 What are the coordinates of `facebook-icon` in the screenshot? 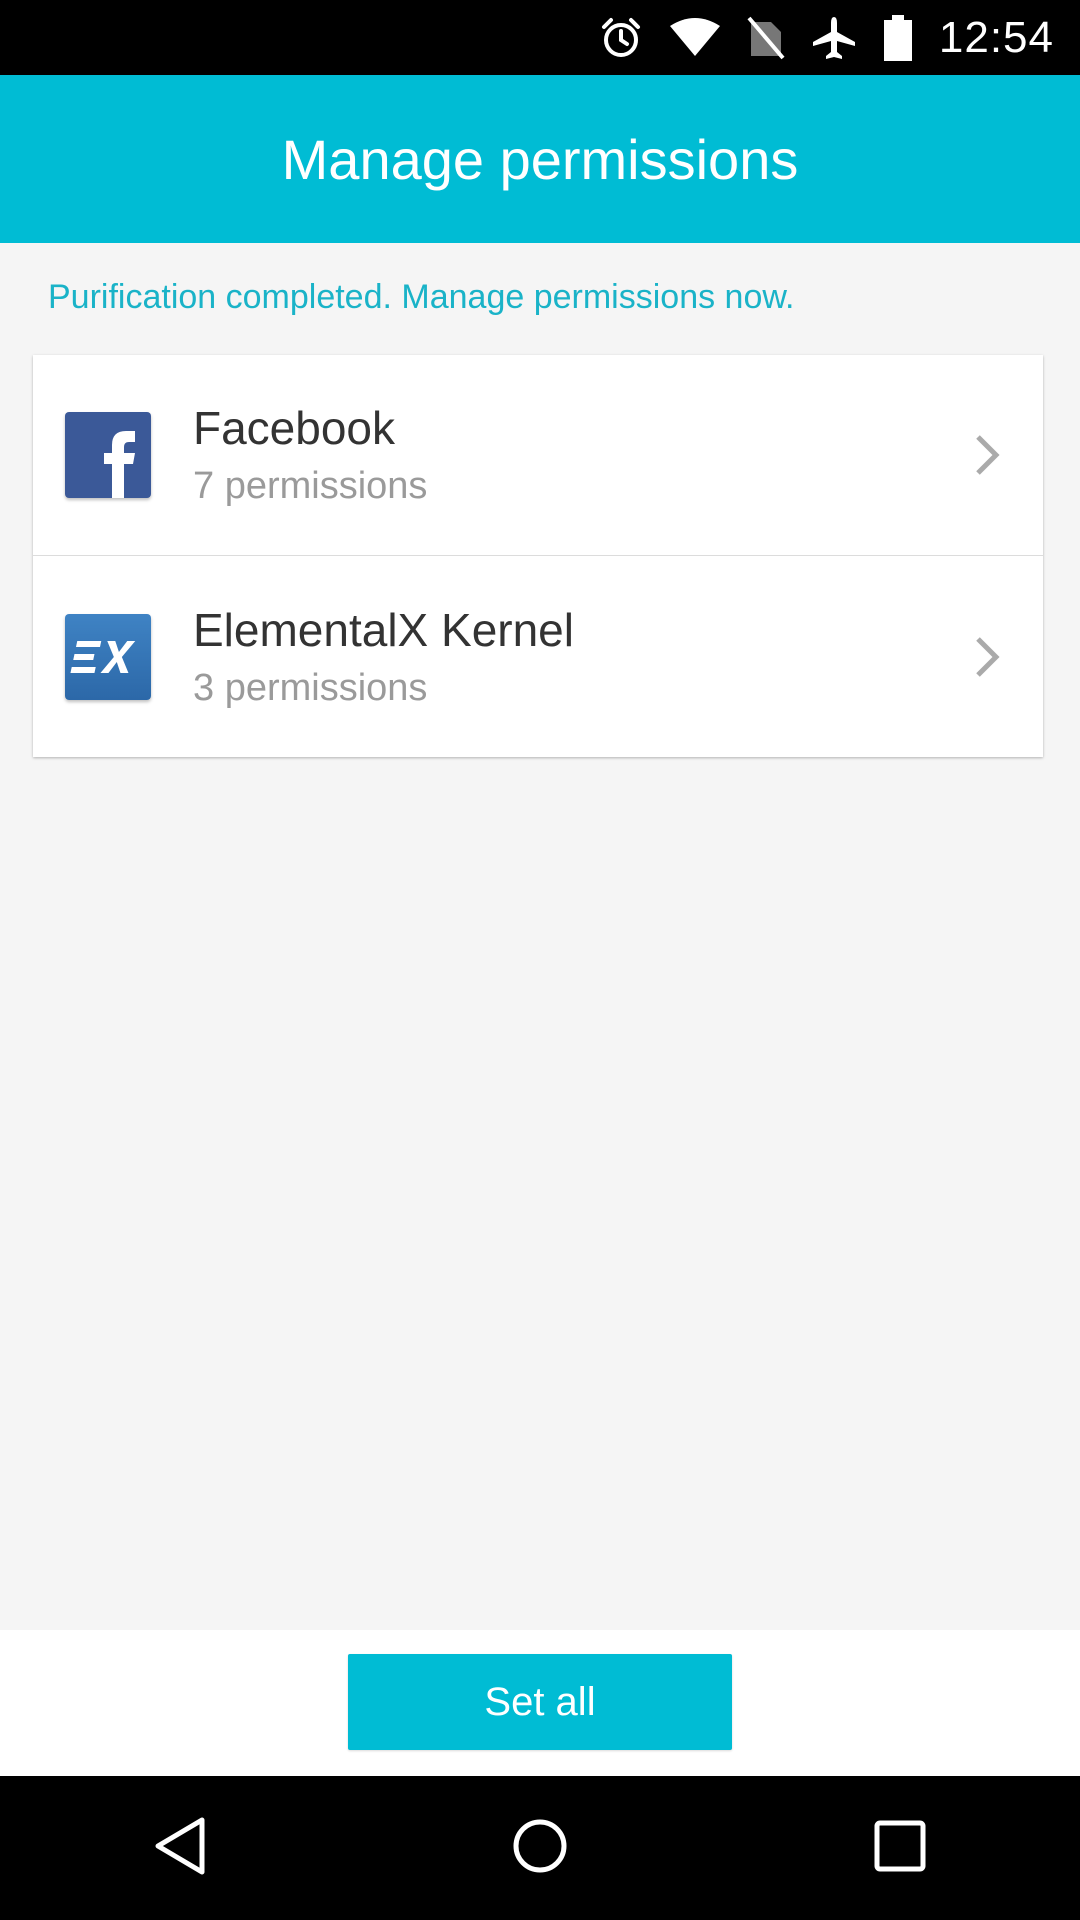 It's located at (108, 455).